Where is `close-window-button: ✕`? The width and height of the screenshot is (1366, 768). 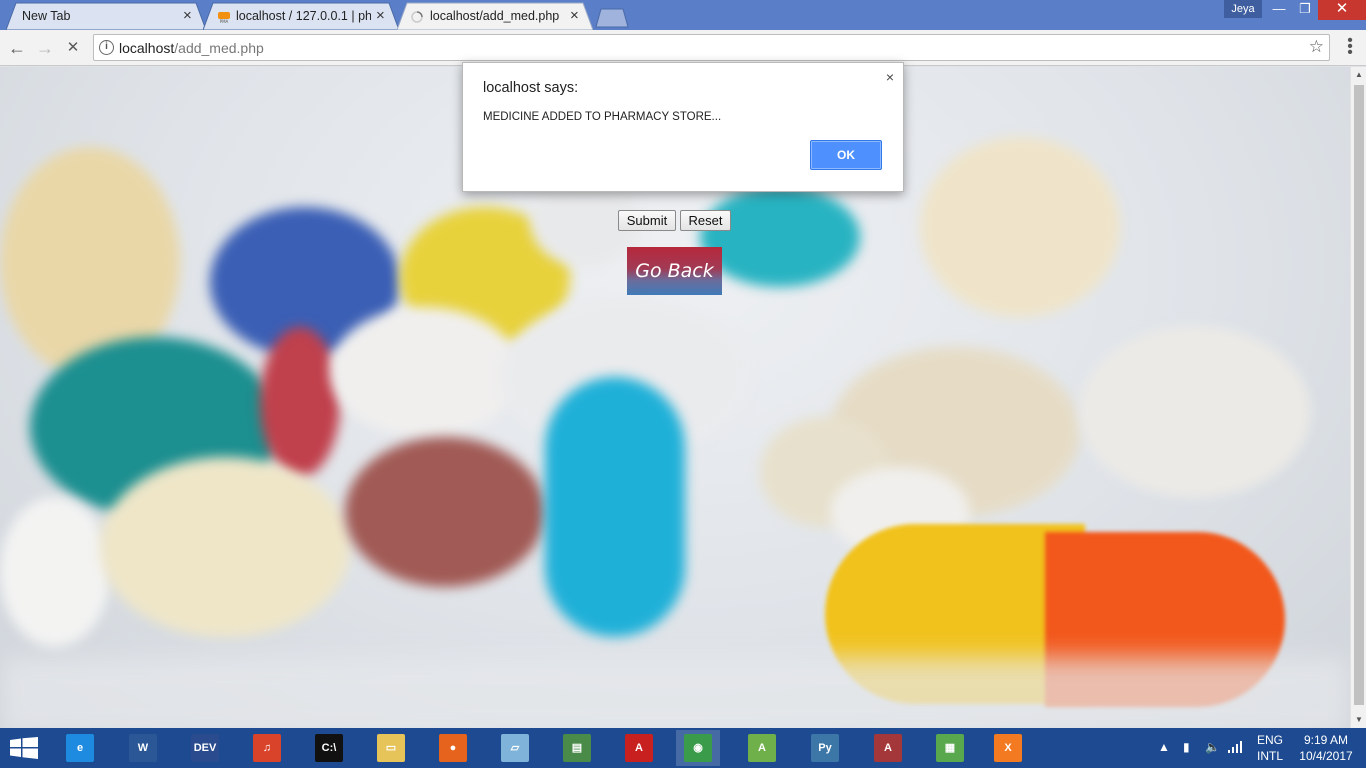
close-window-button: ✕ is located at coordinates (1342, 10).